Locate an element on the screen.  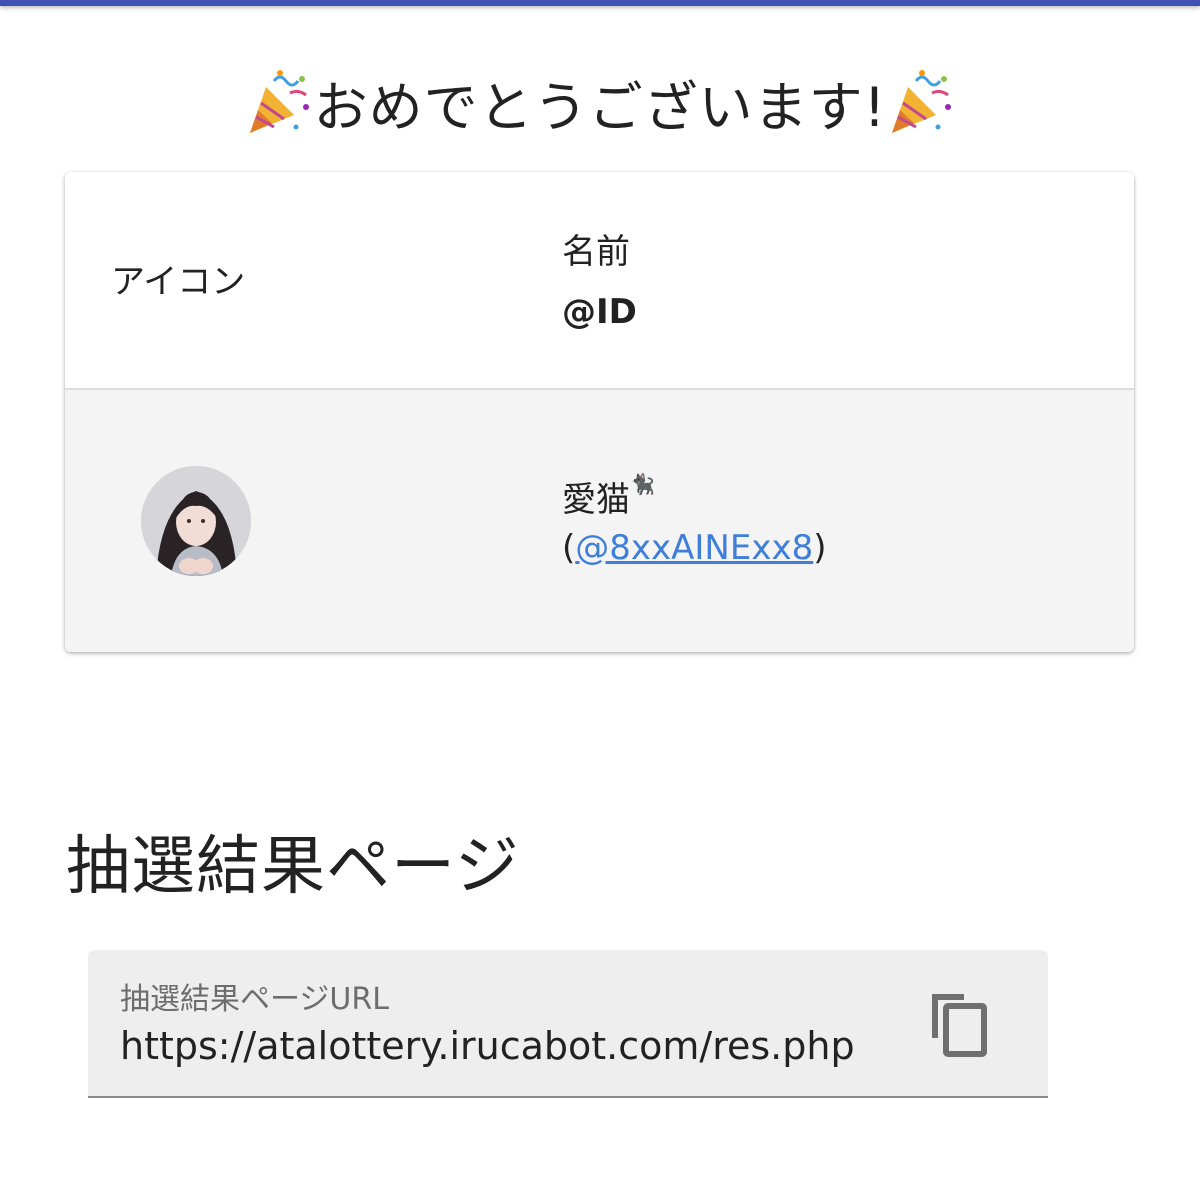
cat-emoji-icon: 🐈‍⬛ is located at coordinates (642, 484).